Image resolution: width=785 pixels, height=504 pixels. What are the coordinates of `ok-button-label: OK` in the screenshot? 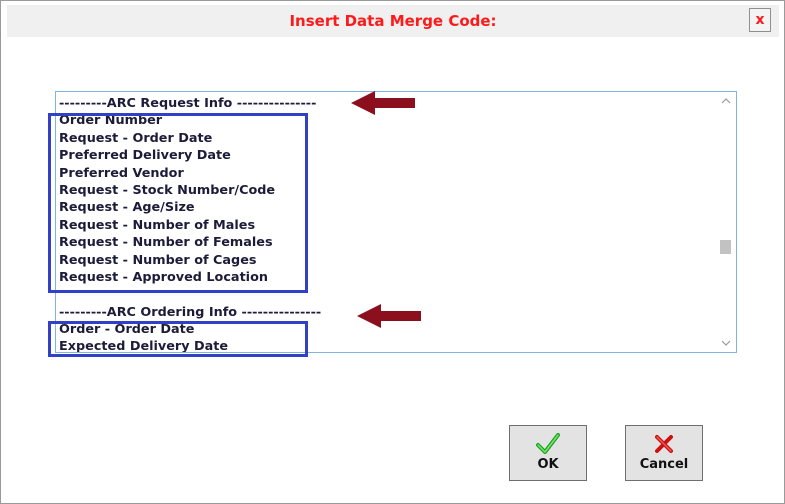 It's located at (548, 464).